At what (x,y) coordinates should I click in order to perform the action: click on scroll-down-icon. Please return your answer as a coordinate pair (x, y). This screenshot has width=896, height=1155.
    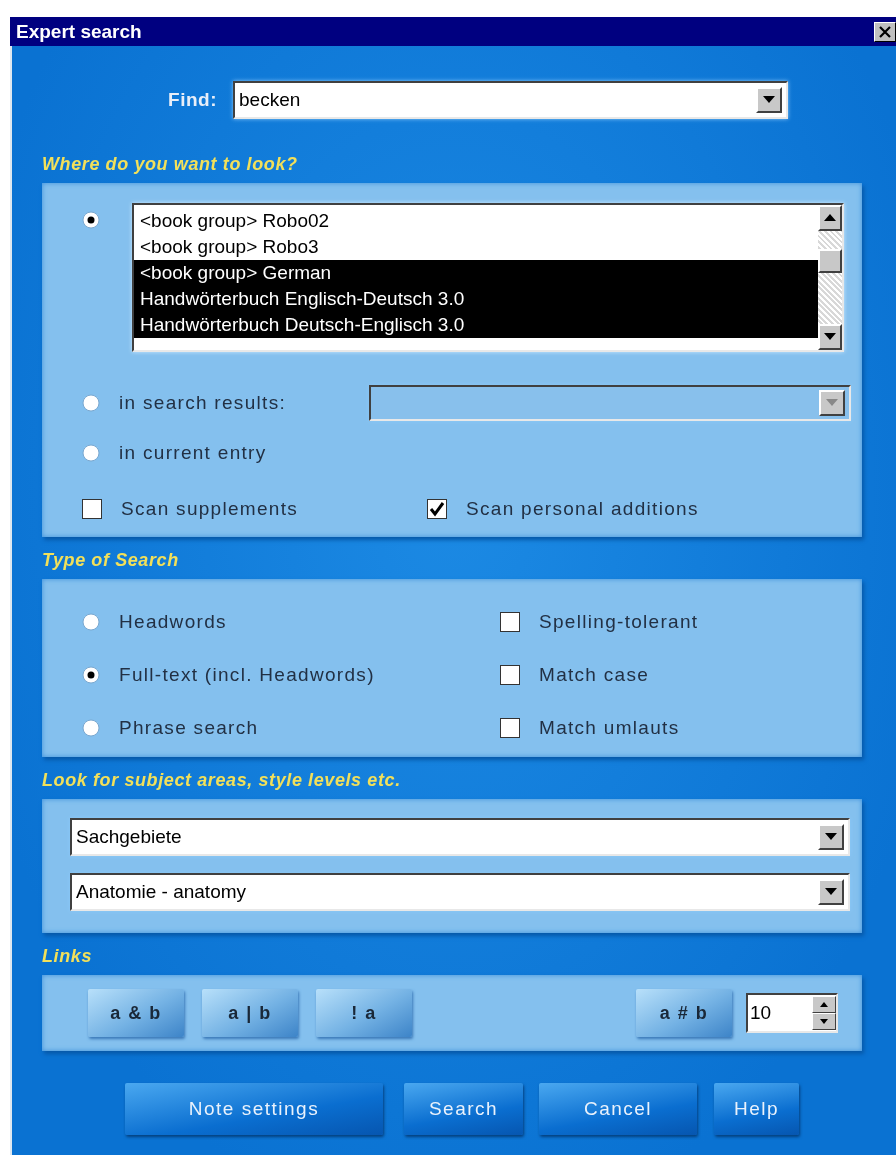
    Looking at the image, I should click on (830, 337).